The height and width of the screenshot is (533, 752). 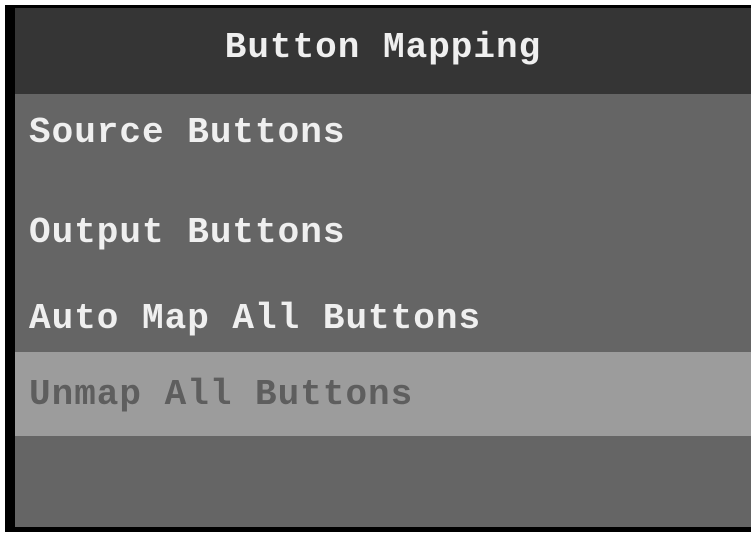 I want to click on menu-item-label: Output Buttons, so click(x=187, y=232).